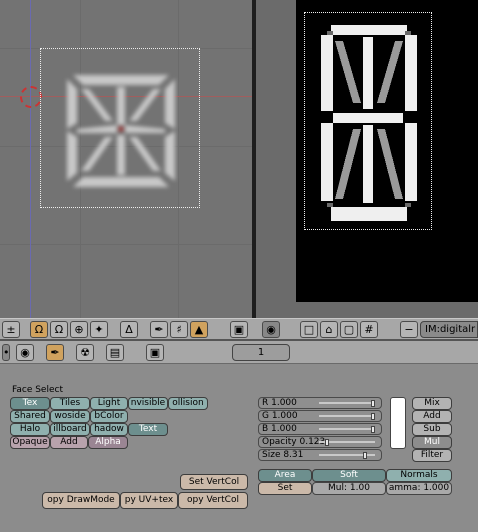 The width and height of the screenshot is (478, 532). I want to click on scene-icon: ▣, so click(155, 352).